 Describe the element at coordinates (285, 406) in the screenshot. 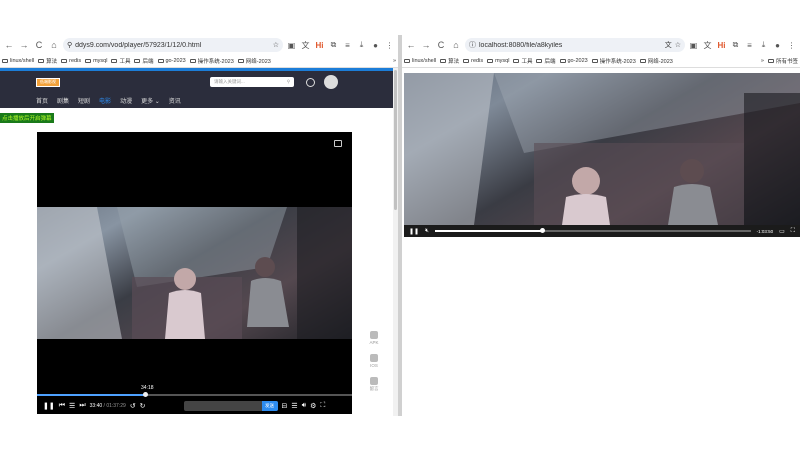

I see `danmaku-settings-icon: ⊟` at that location.